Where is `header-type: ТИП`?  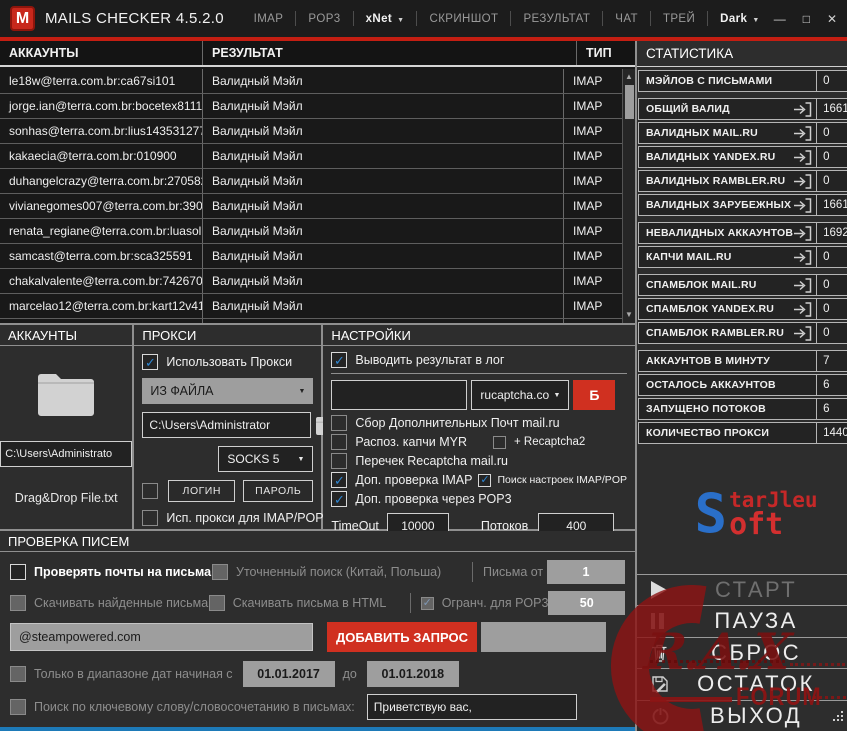
header-type: ТИП is located at coordinates (606, 53).